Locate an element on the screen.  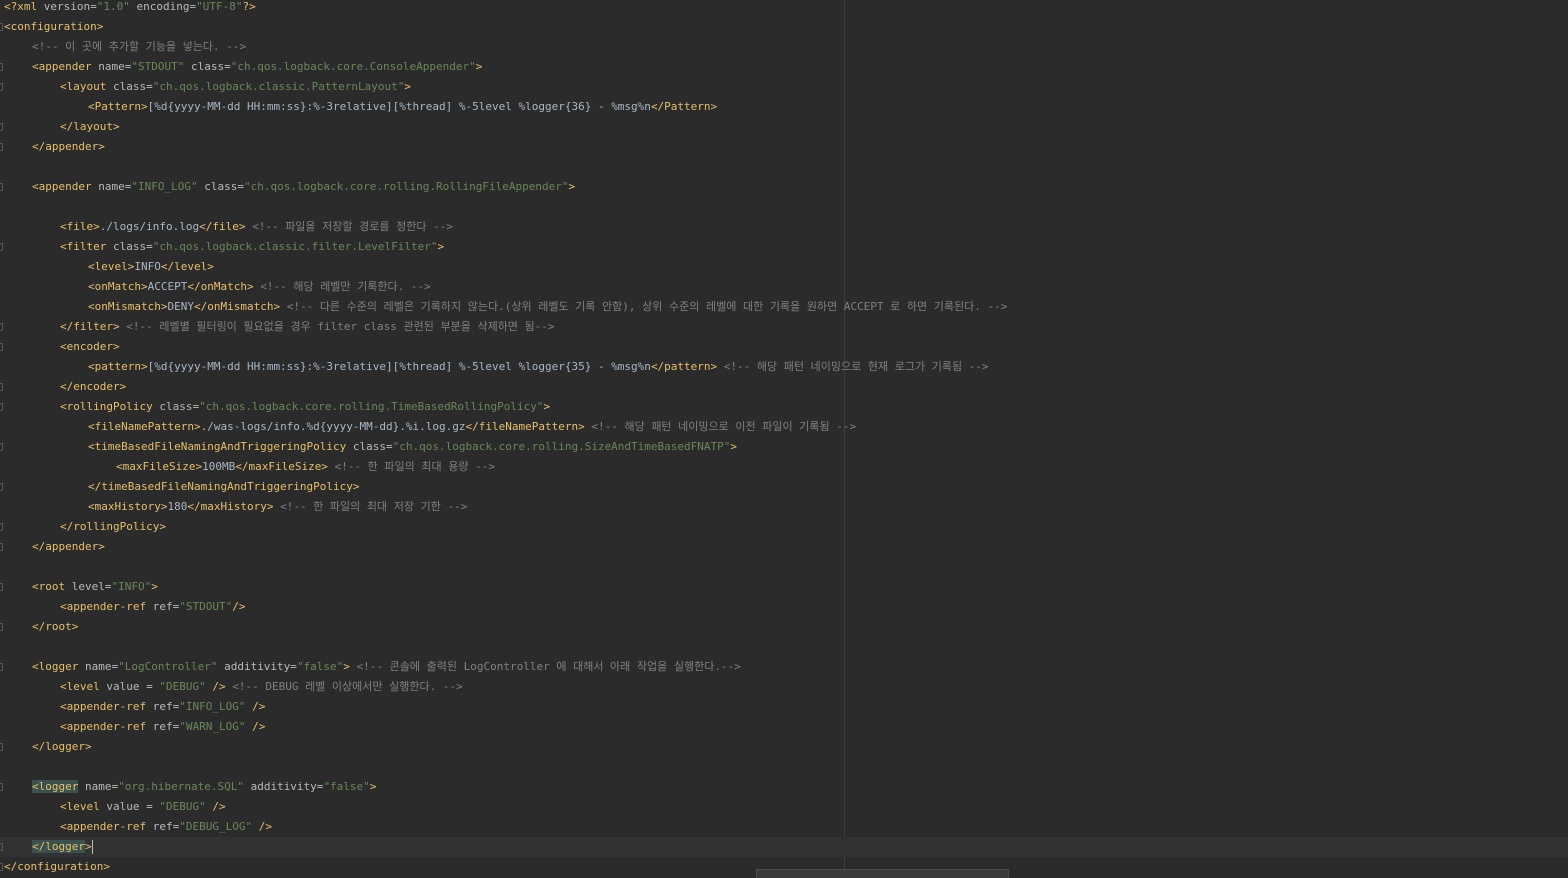
token-tag: <appender is located at coordinates (62, 186).